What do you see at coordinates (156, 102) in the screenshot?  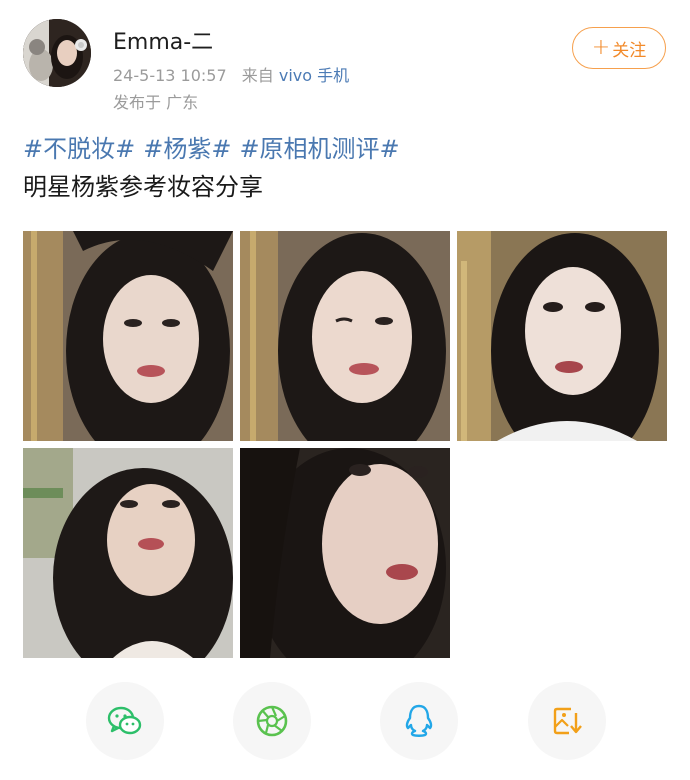 I see `post-location: 发布于 广东` at bounding box center [156, 102].